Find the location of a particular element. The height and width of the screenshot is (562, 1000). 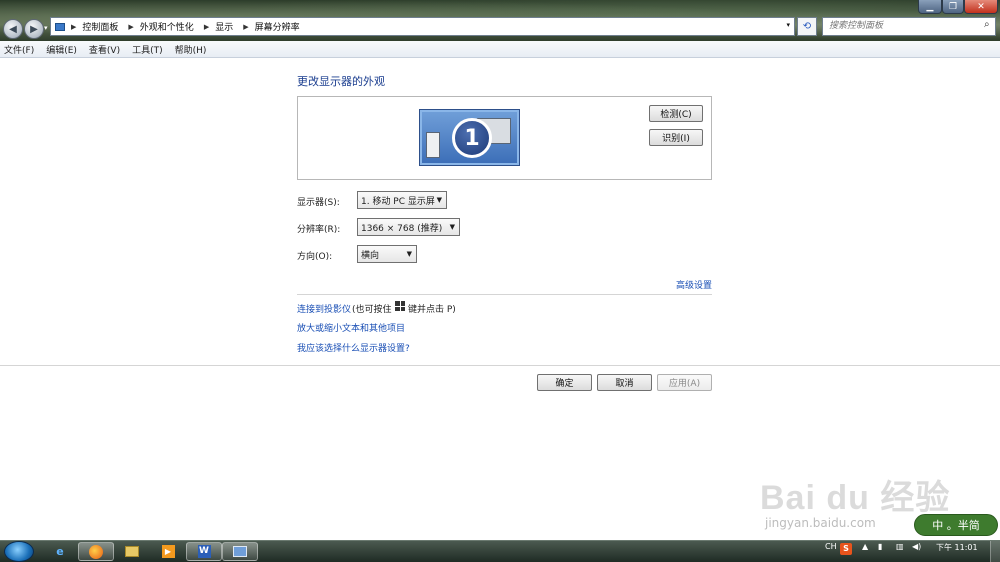

monitor-preview-area: 1 检测(C) 识别(I) is located at coordinates (504, 138).